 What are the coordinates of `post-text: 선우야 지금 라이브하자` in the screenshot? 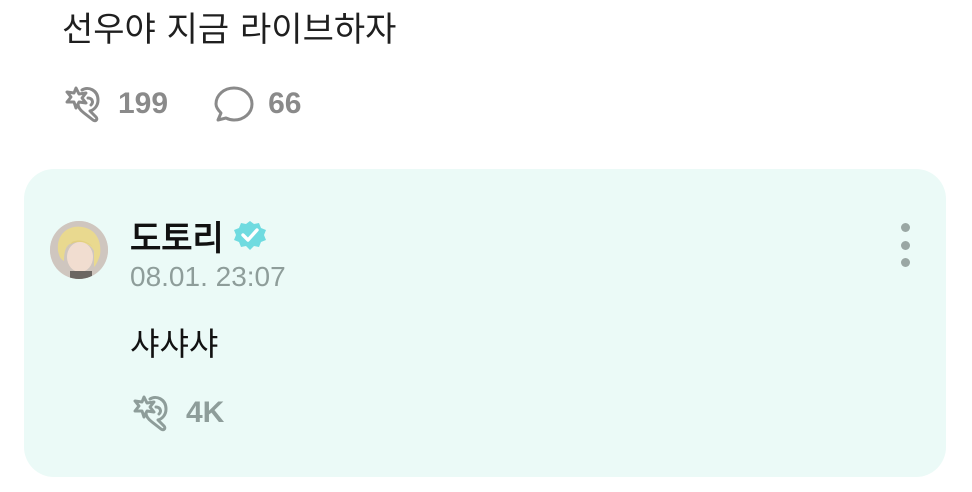 It's located at (229, 30).